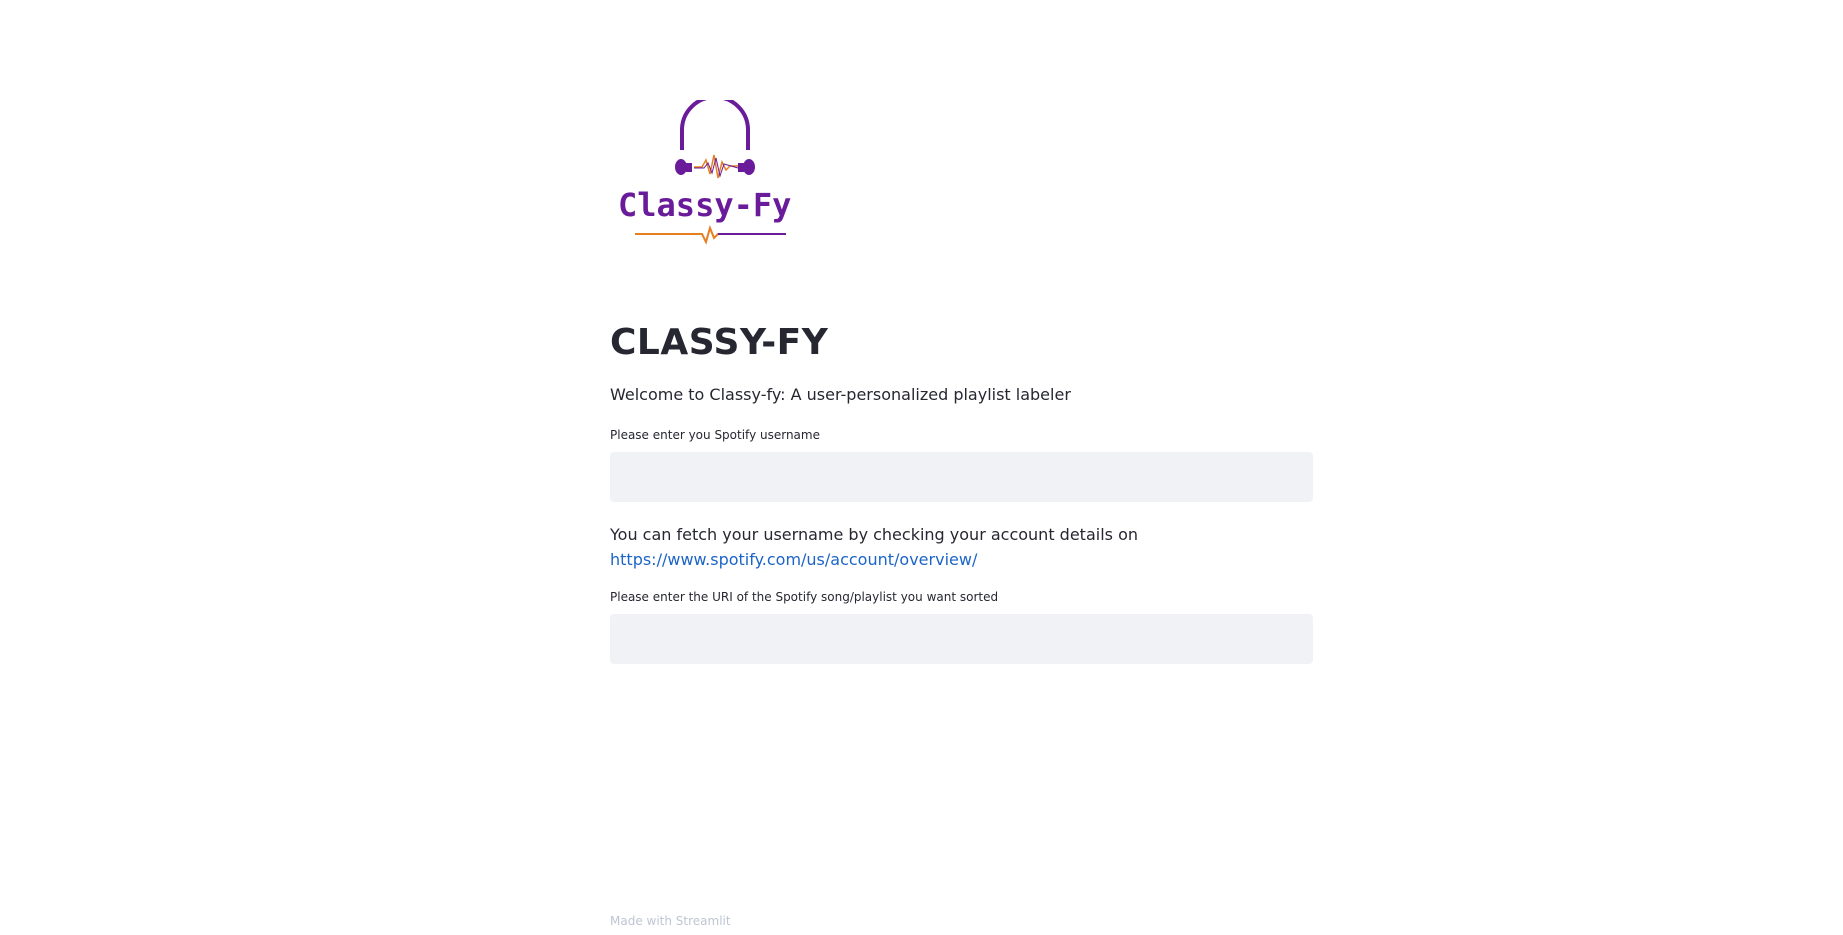 The width and height of the screenshot is (1843, 935). Describe the element at coordinates (961, 639) in the screenshot. I see `uri-input` at that location.